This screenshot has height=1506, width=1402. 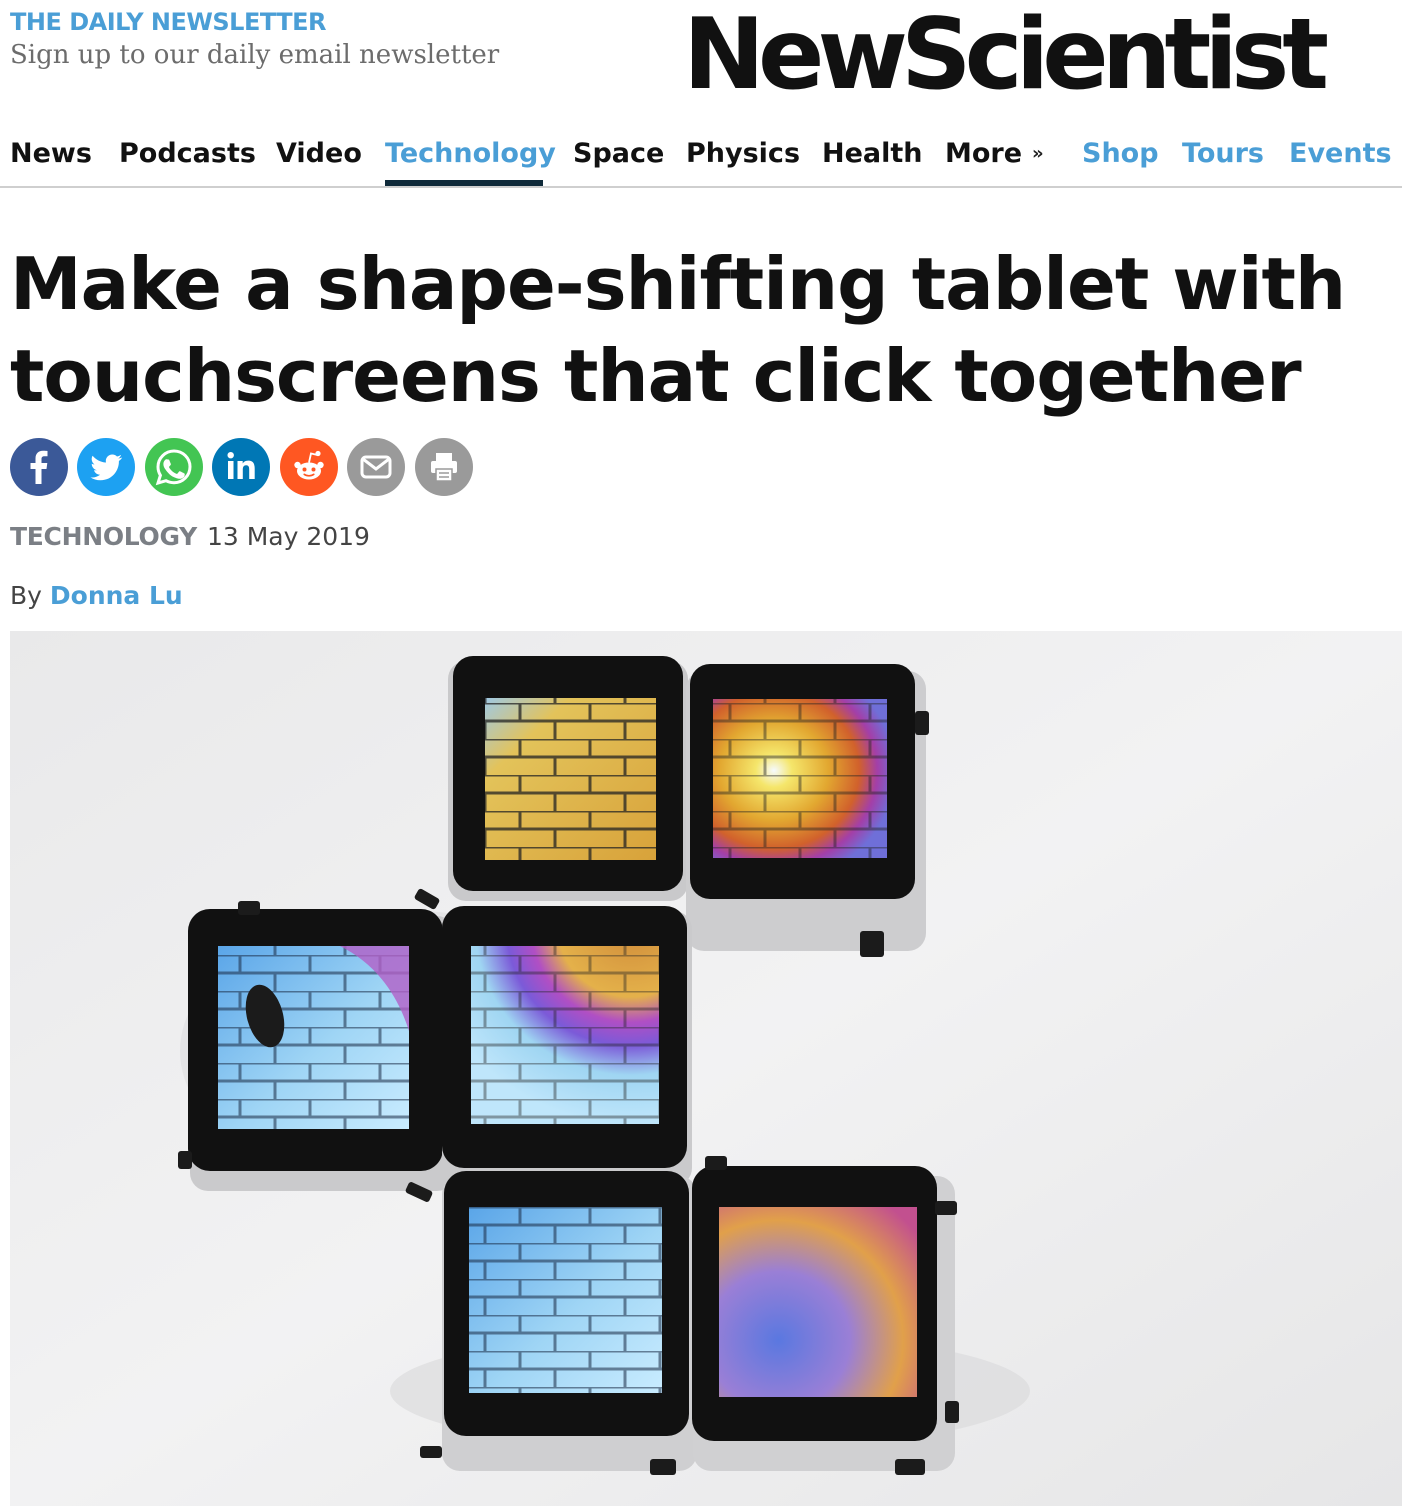 What do you see at coordinates (116, 595) in the screenshot?
I see `author-link: Donna Lu` at bounding box center [116, 595].